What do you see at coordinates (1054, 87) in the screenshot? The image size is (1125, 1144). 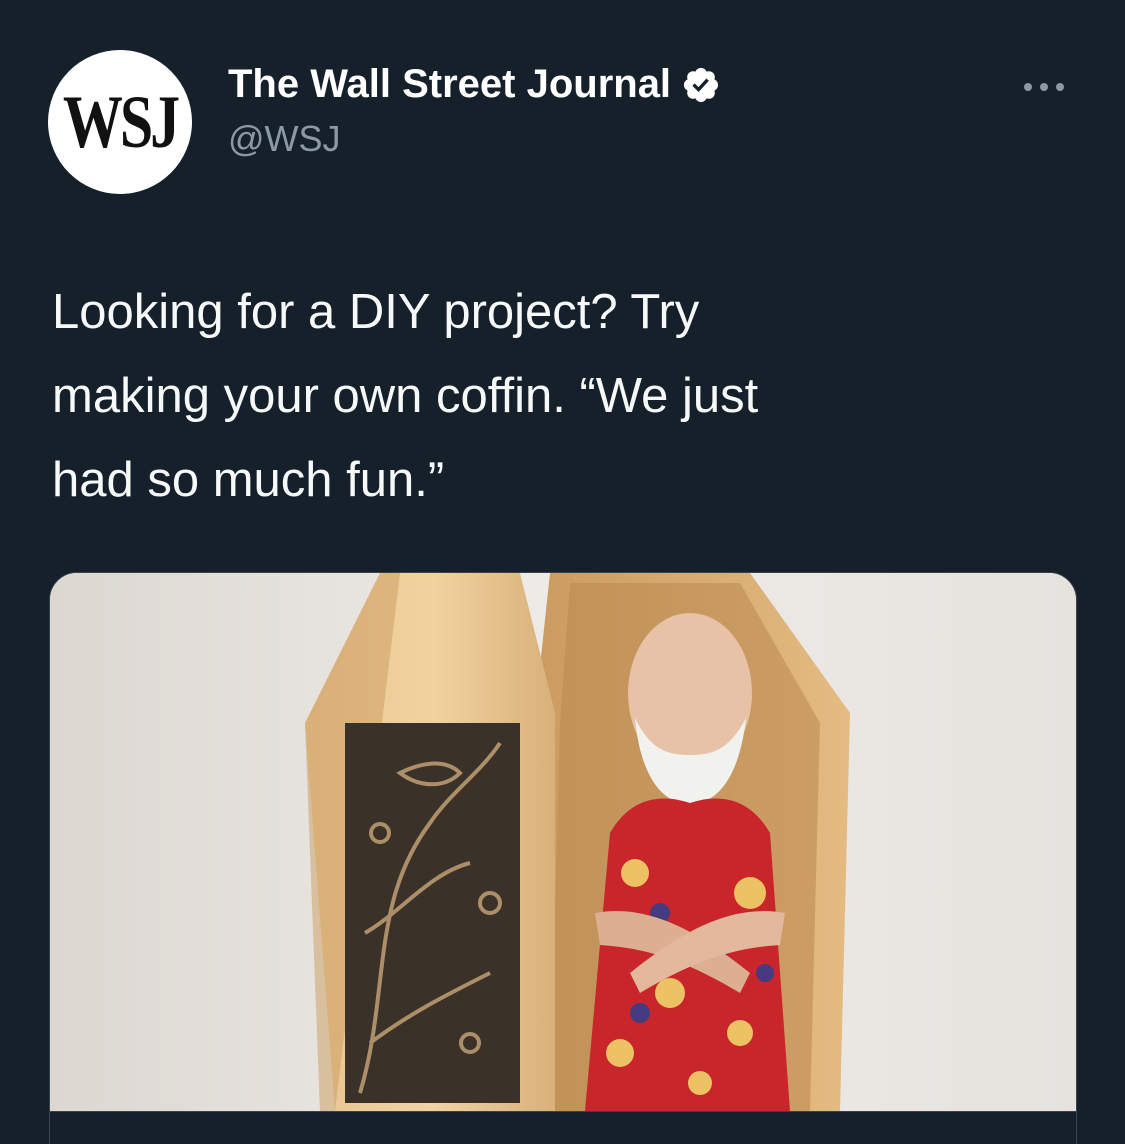 I see `more-options-button` at bounding box center [1054, 87].